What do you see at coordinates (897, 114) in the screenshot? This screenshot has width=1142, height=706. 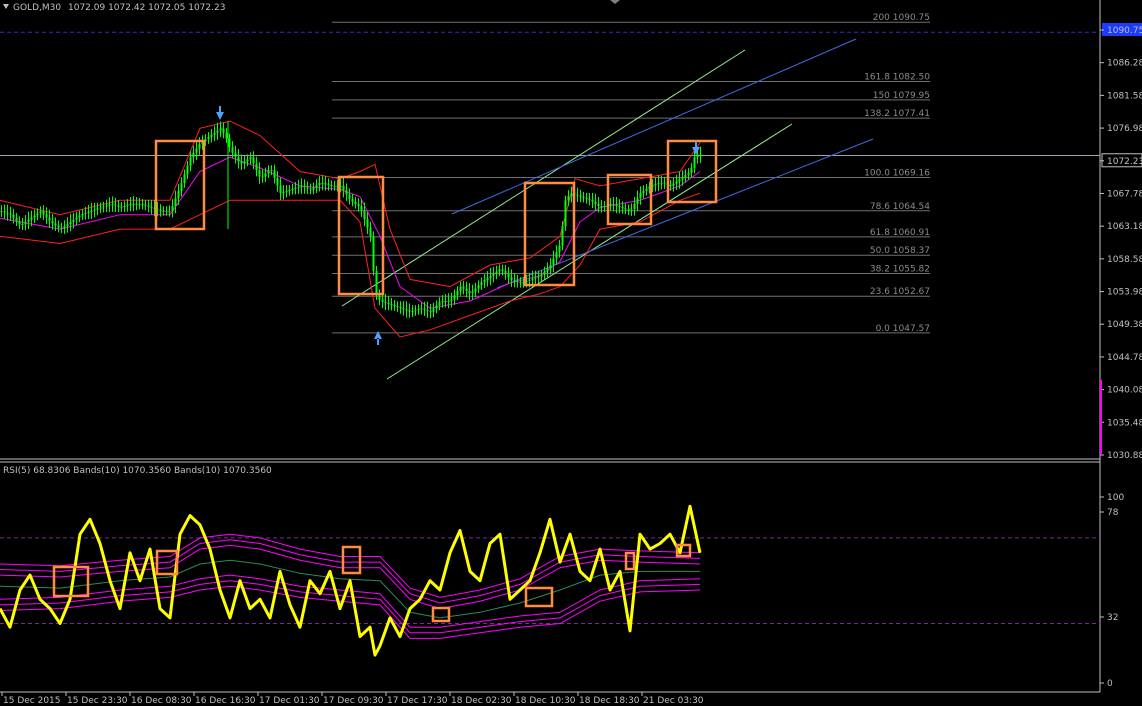 I see `fib-level-label: 138.2 1077.41` at bounding box center [897, 114].